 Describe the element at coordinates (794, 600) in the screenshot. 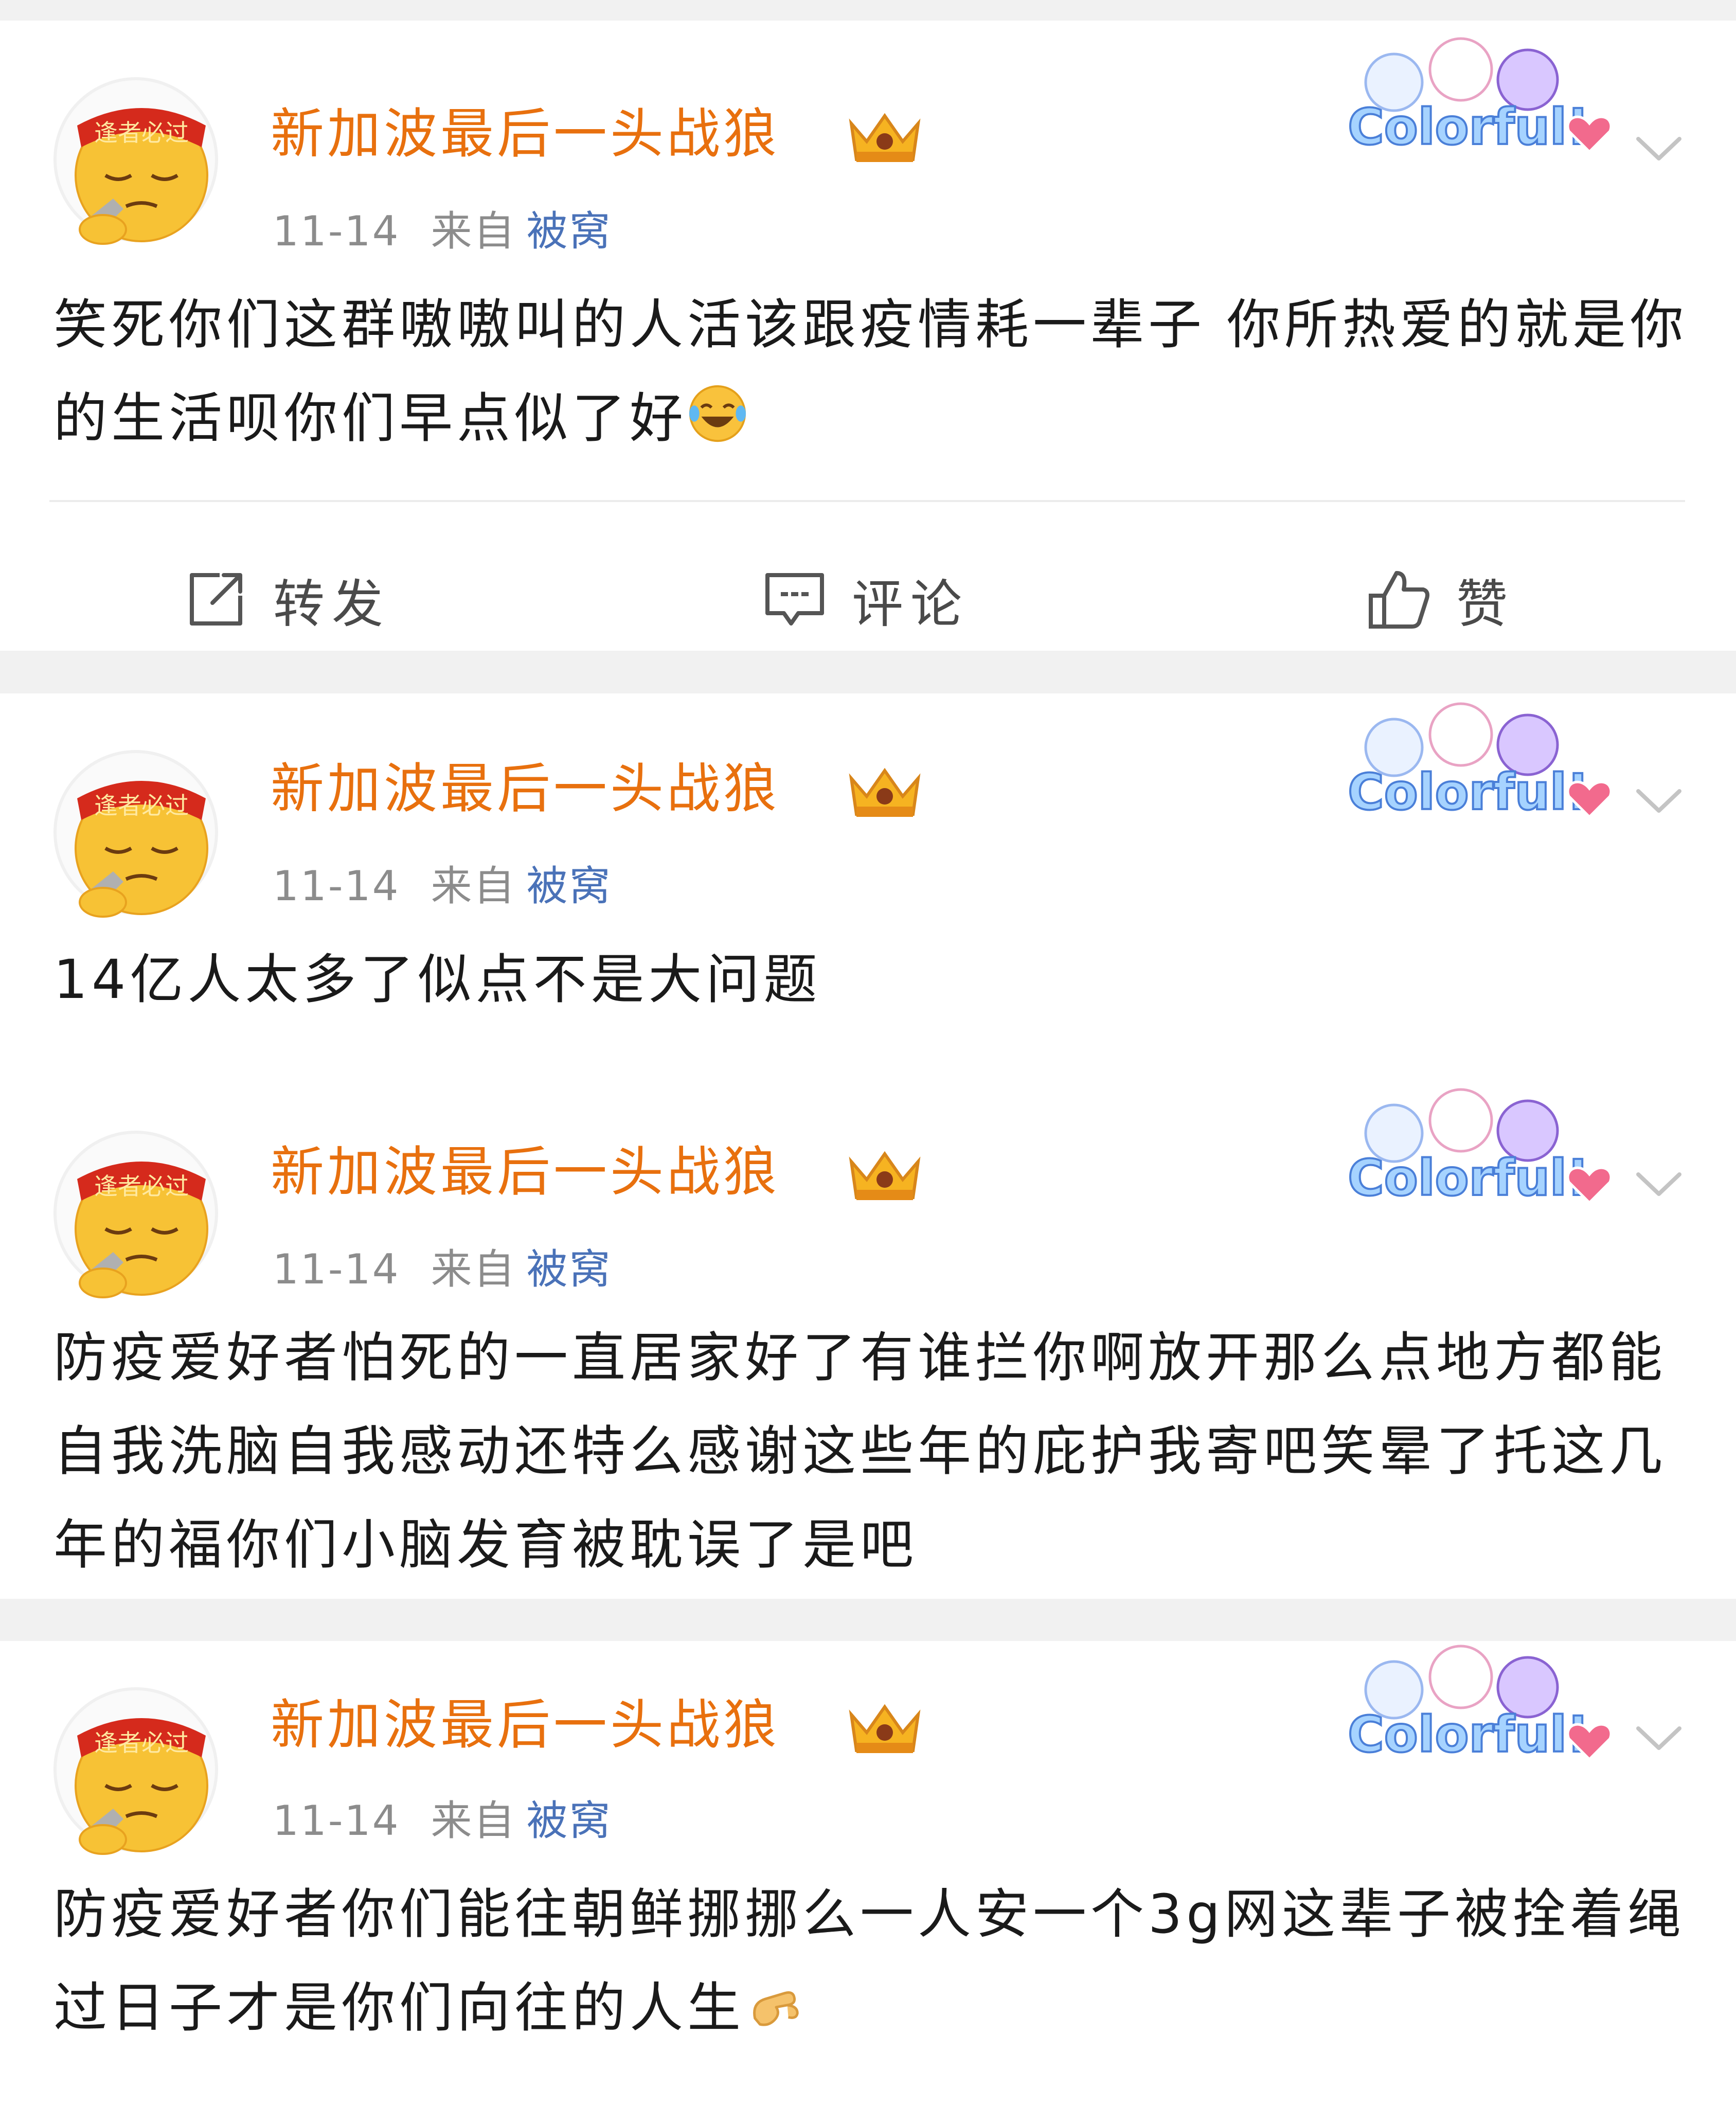

I see `comment-icon` at that location.